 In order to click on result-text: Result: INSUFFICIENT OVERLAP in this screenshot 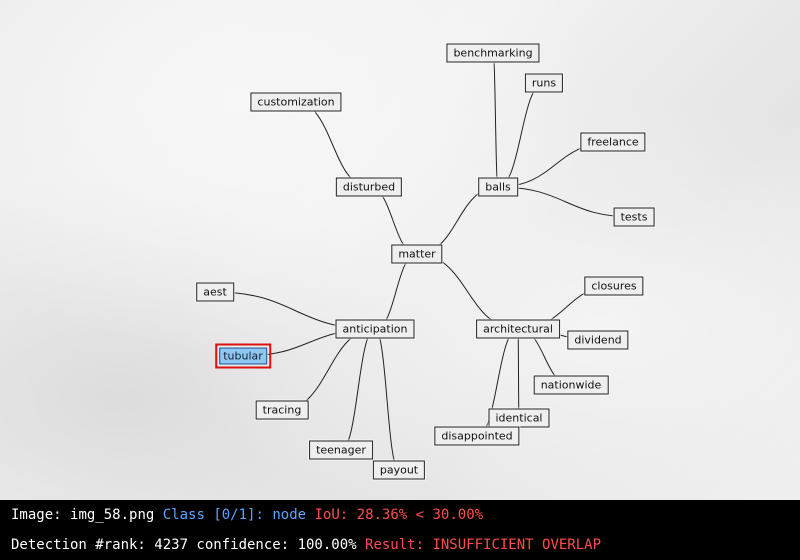, I will do `click(483, 545)`.